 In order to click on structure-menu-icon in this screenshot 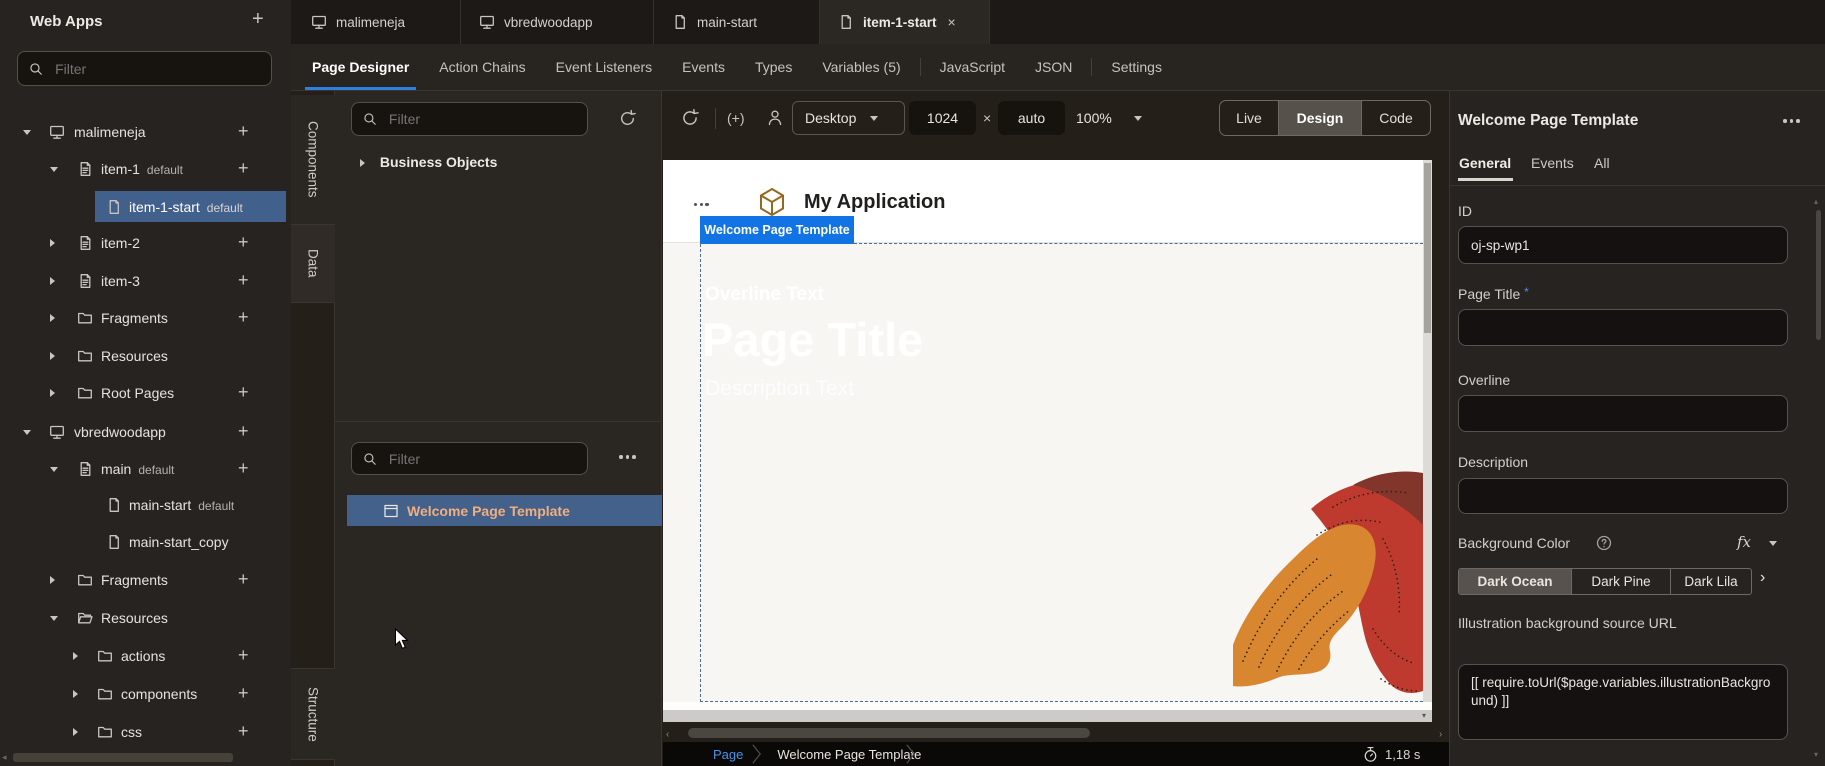, I will do `click(627, 457)`.